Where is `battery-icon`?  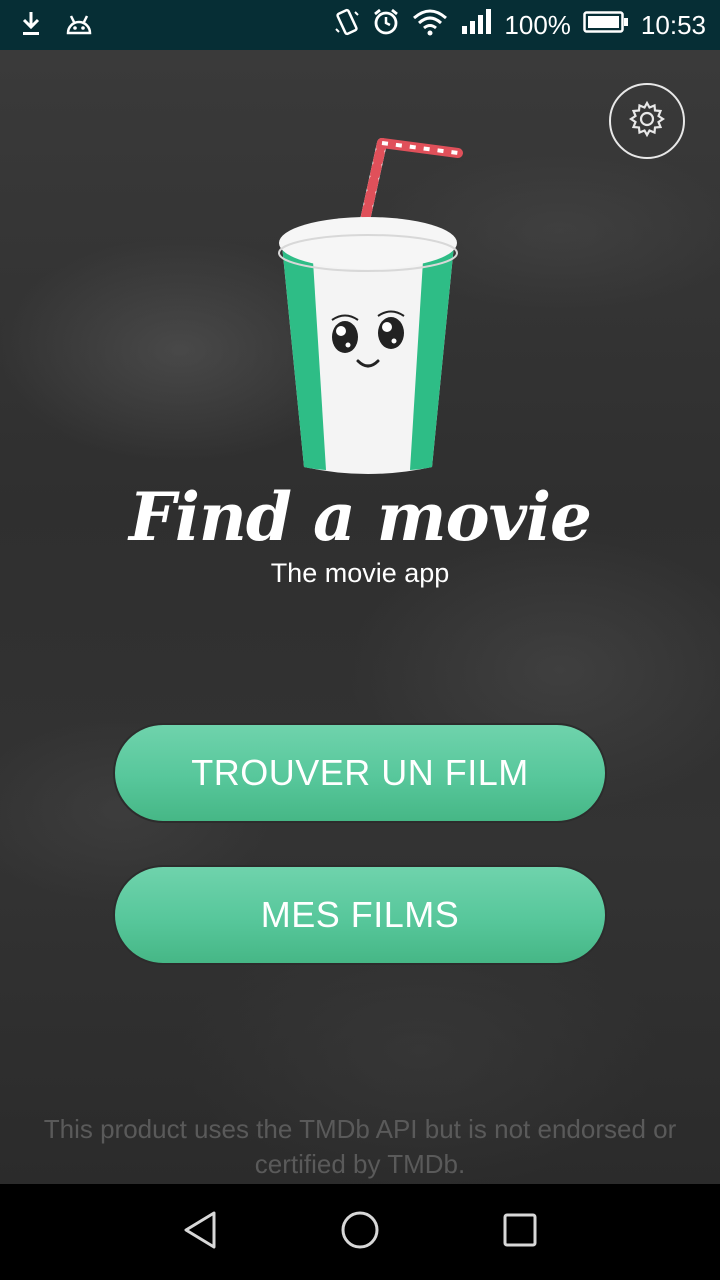 battery-icon is located at coordinates (606, 25).